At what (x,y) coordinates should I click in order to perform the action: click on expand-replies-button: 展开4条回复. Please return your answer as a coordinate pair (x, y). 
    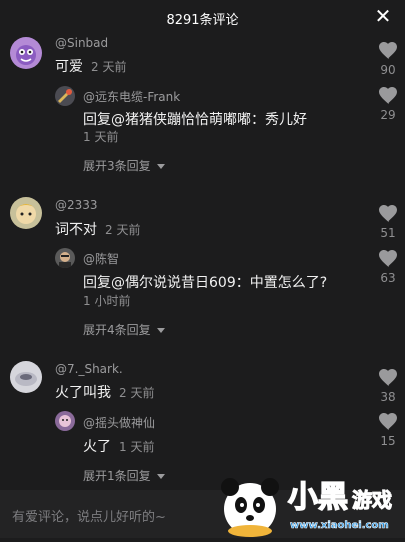
    Looking at the image, I should click on (124, 329).